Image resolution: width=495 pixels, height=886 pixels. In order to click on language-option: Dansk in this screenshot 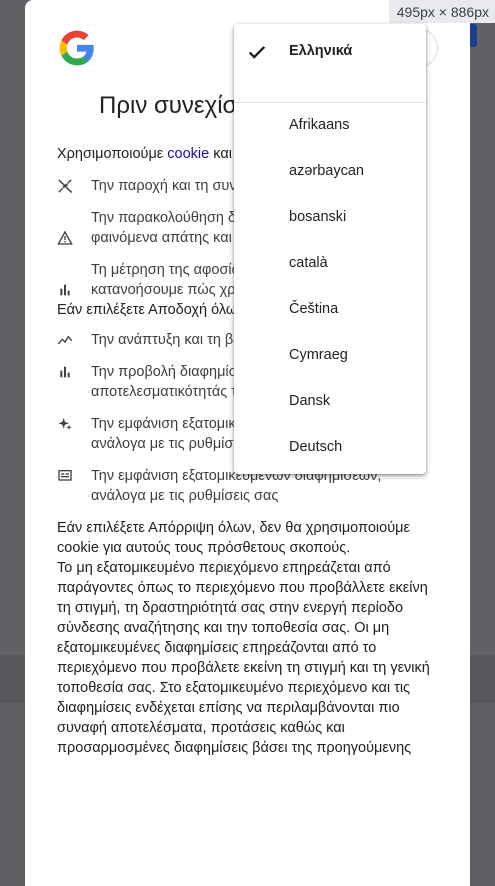, I will do `click(330, 402)`.